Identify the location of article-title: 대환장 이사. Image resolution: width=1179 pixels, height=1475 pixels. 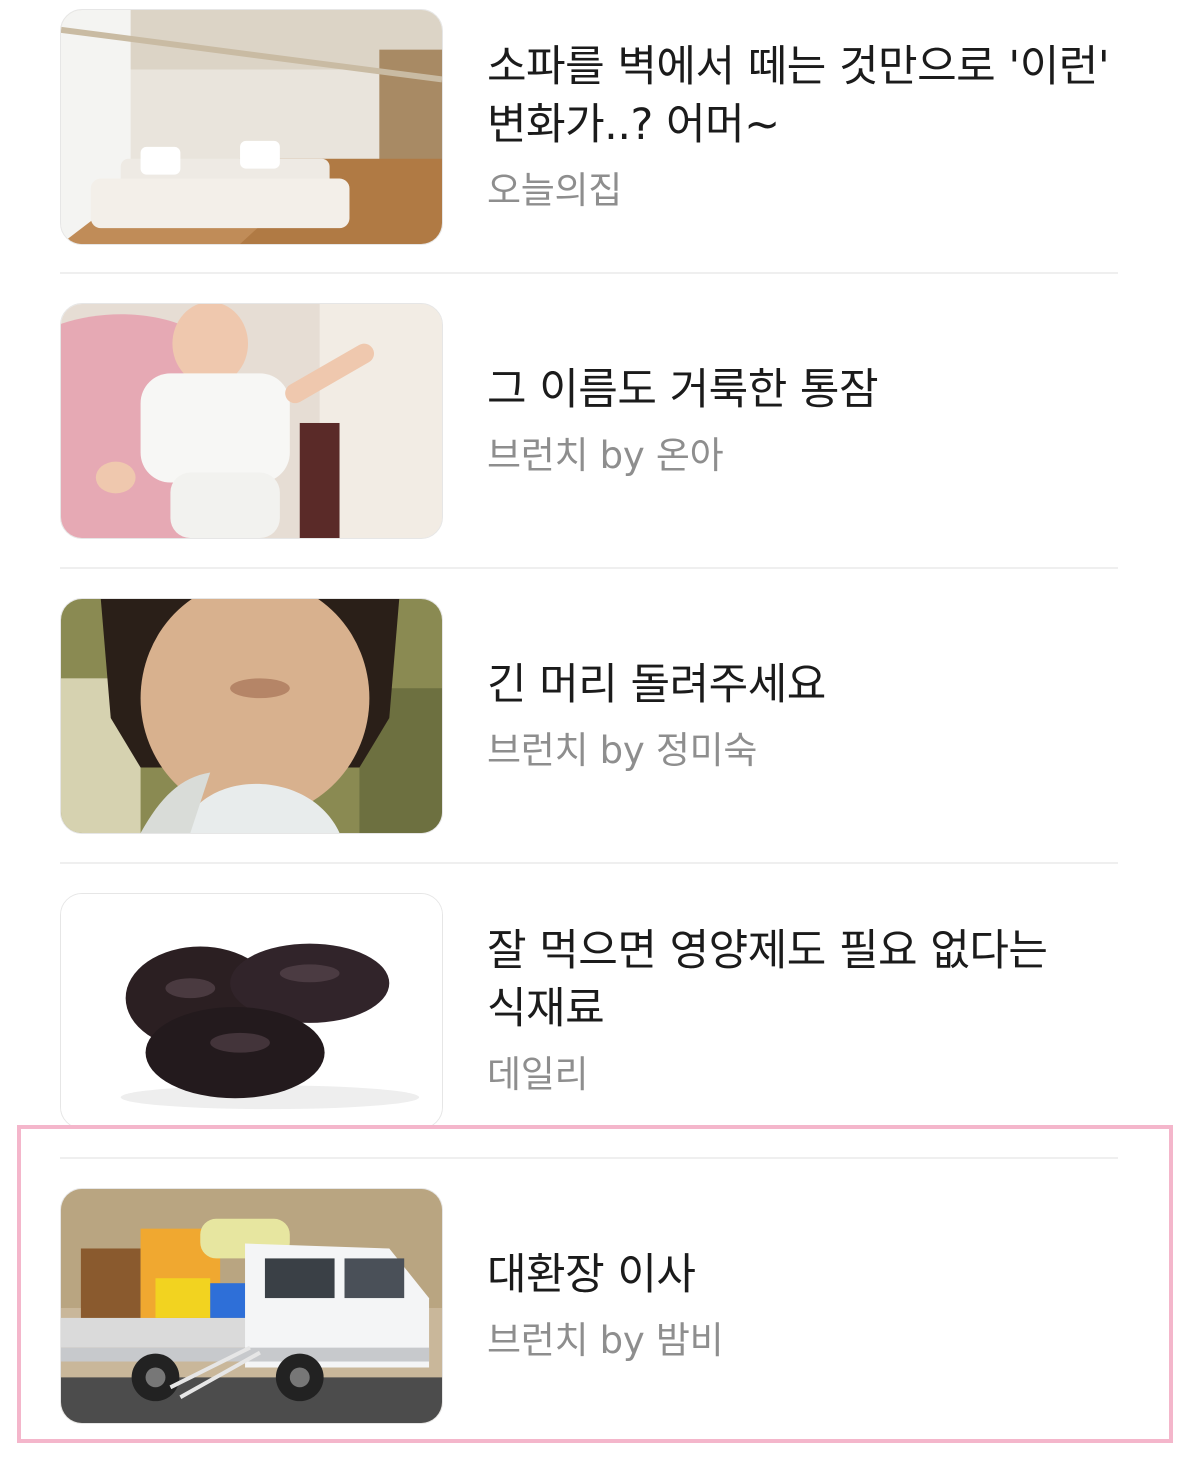
(802, 1275).